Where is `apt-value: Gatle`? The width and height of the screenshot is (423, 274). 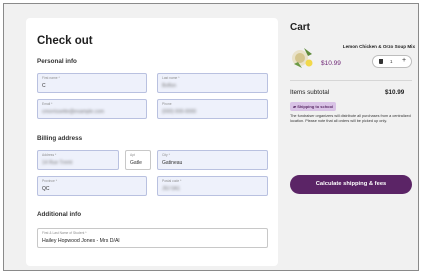 apt-value: Gatle is located at coordinates (136, 163).